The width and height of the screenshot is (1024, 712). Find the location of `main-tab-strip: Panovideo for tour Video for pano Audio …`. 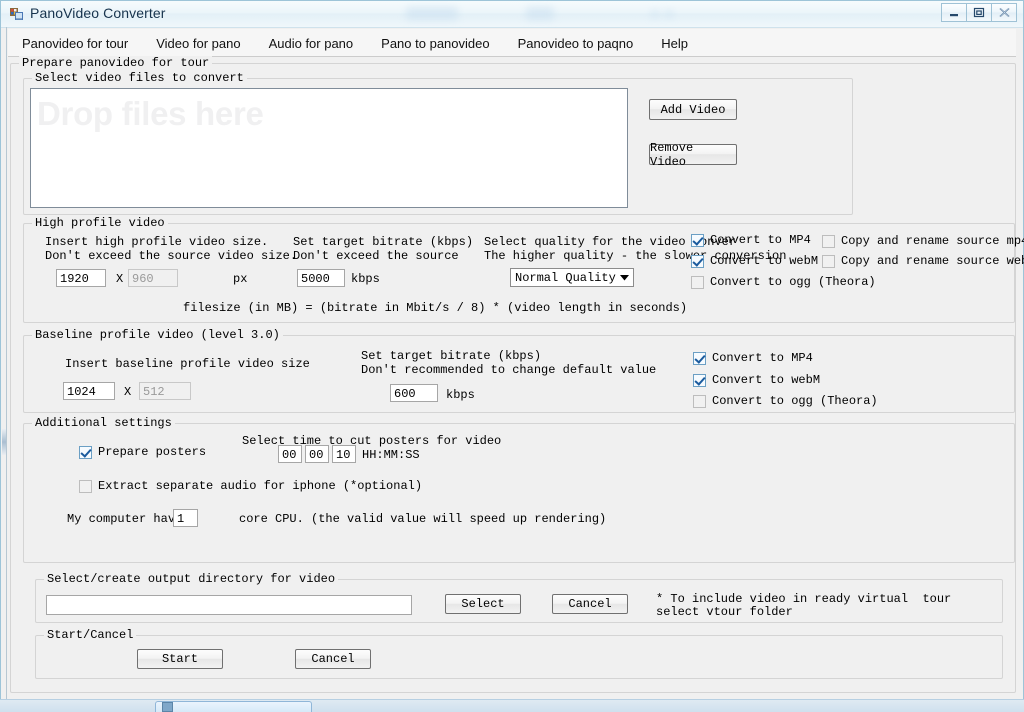

main-tab-strip: Panovideo for tour Video for pano Audio … is located at coordinates (512, 43).